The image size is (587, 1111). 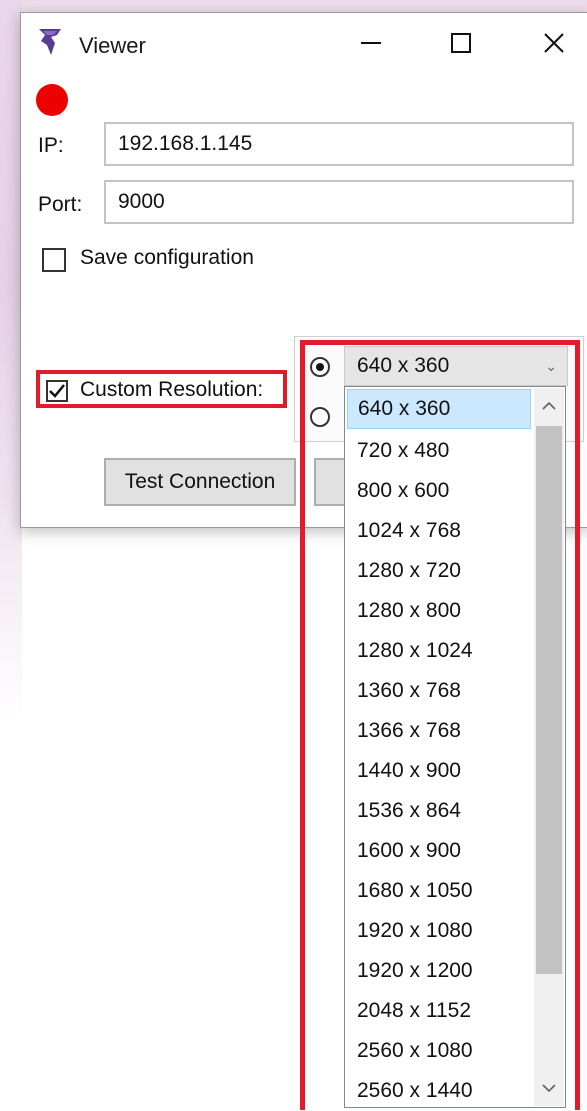 I want to click on close-button, so click(x=554, y=43).